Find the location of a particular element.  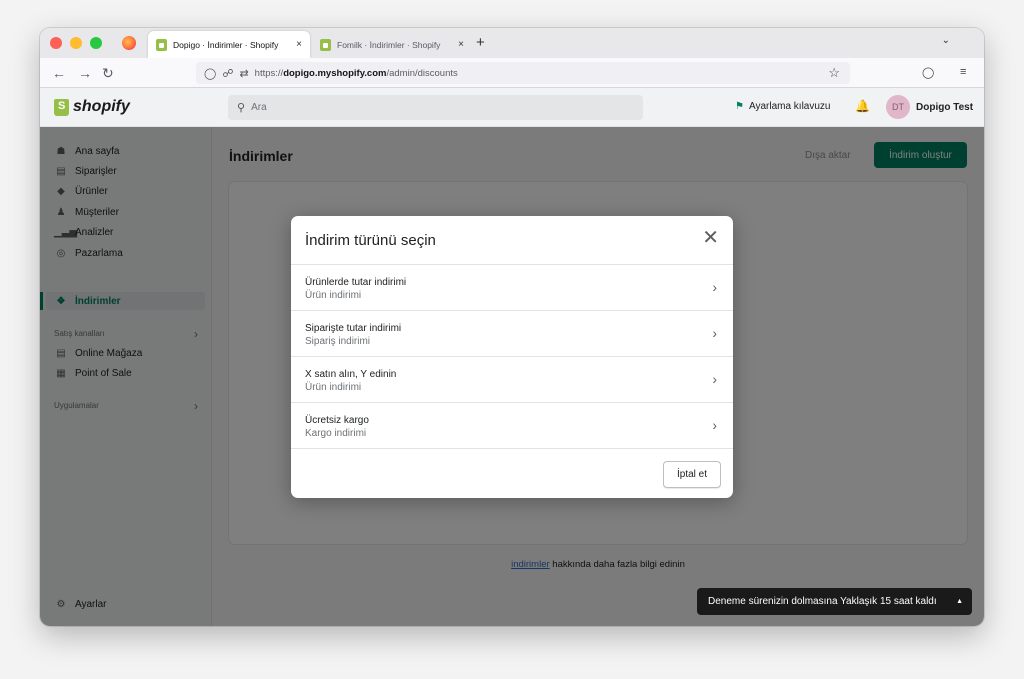

firefox-icon is located at coordinates (129, 43).